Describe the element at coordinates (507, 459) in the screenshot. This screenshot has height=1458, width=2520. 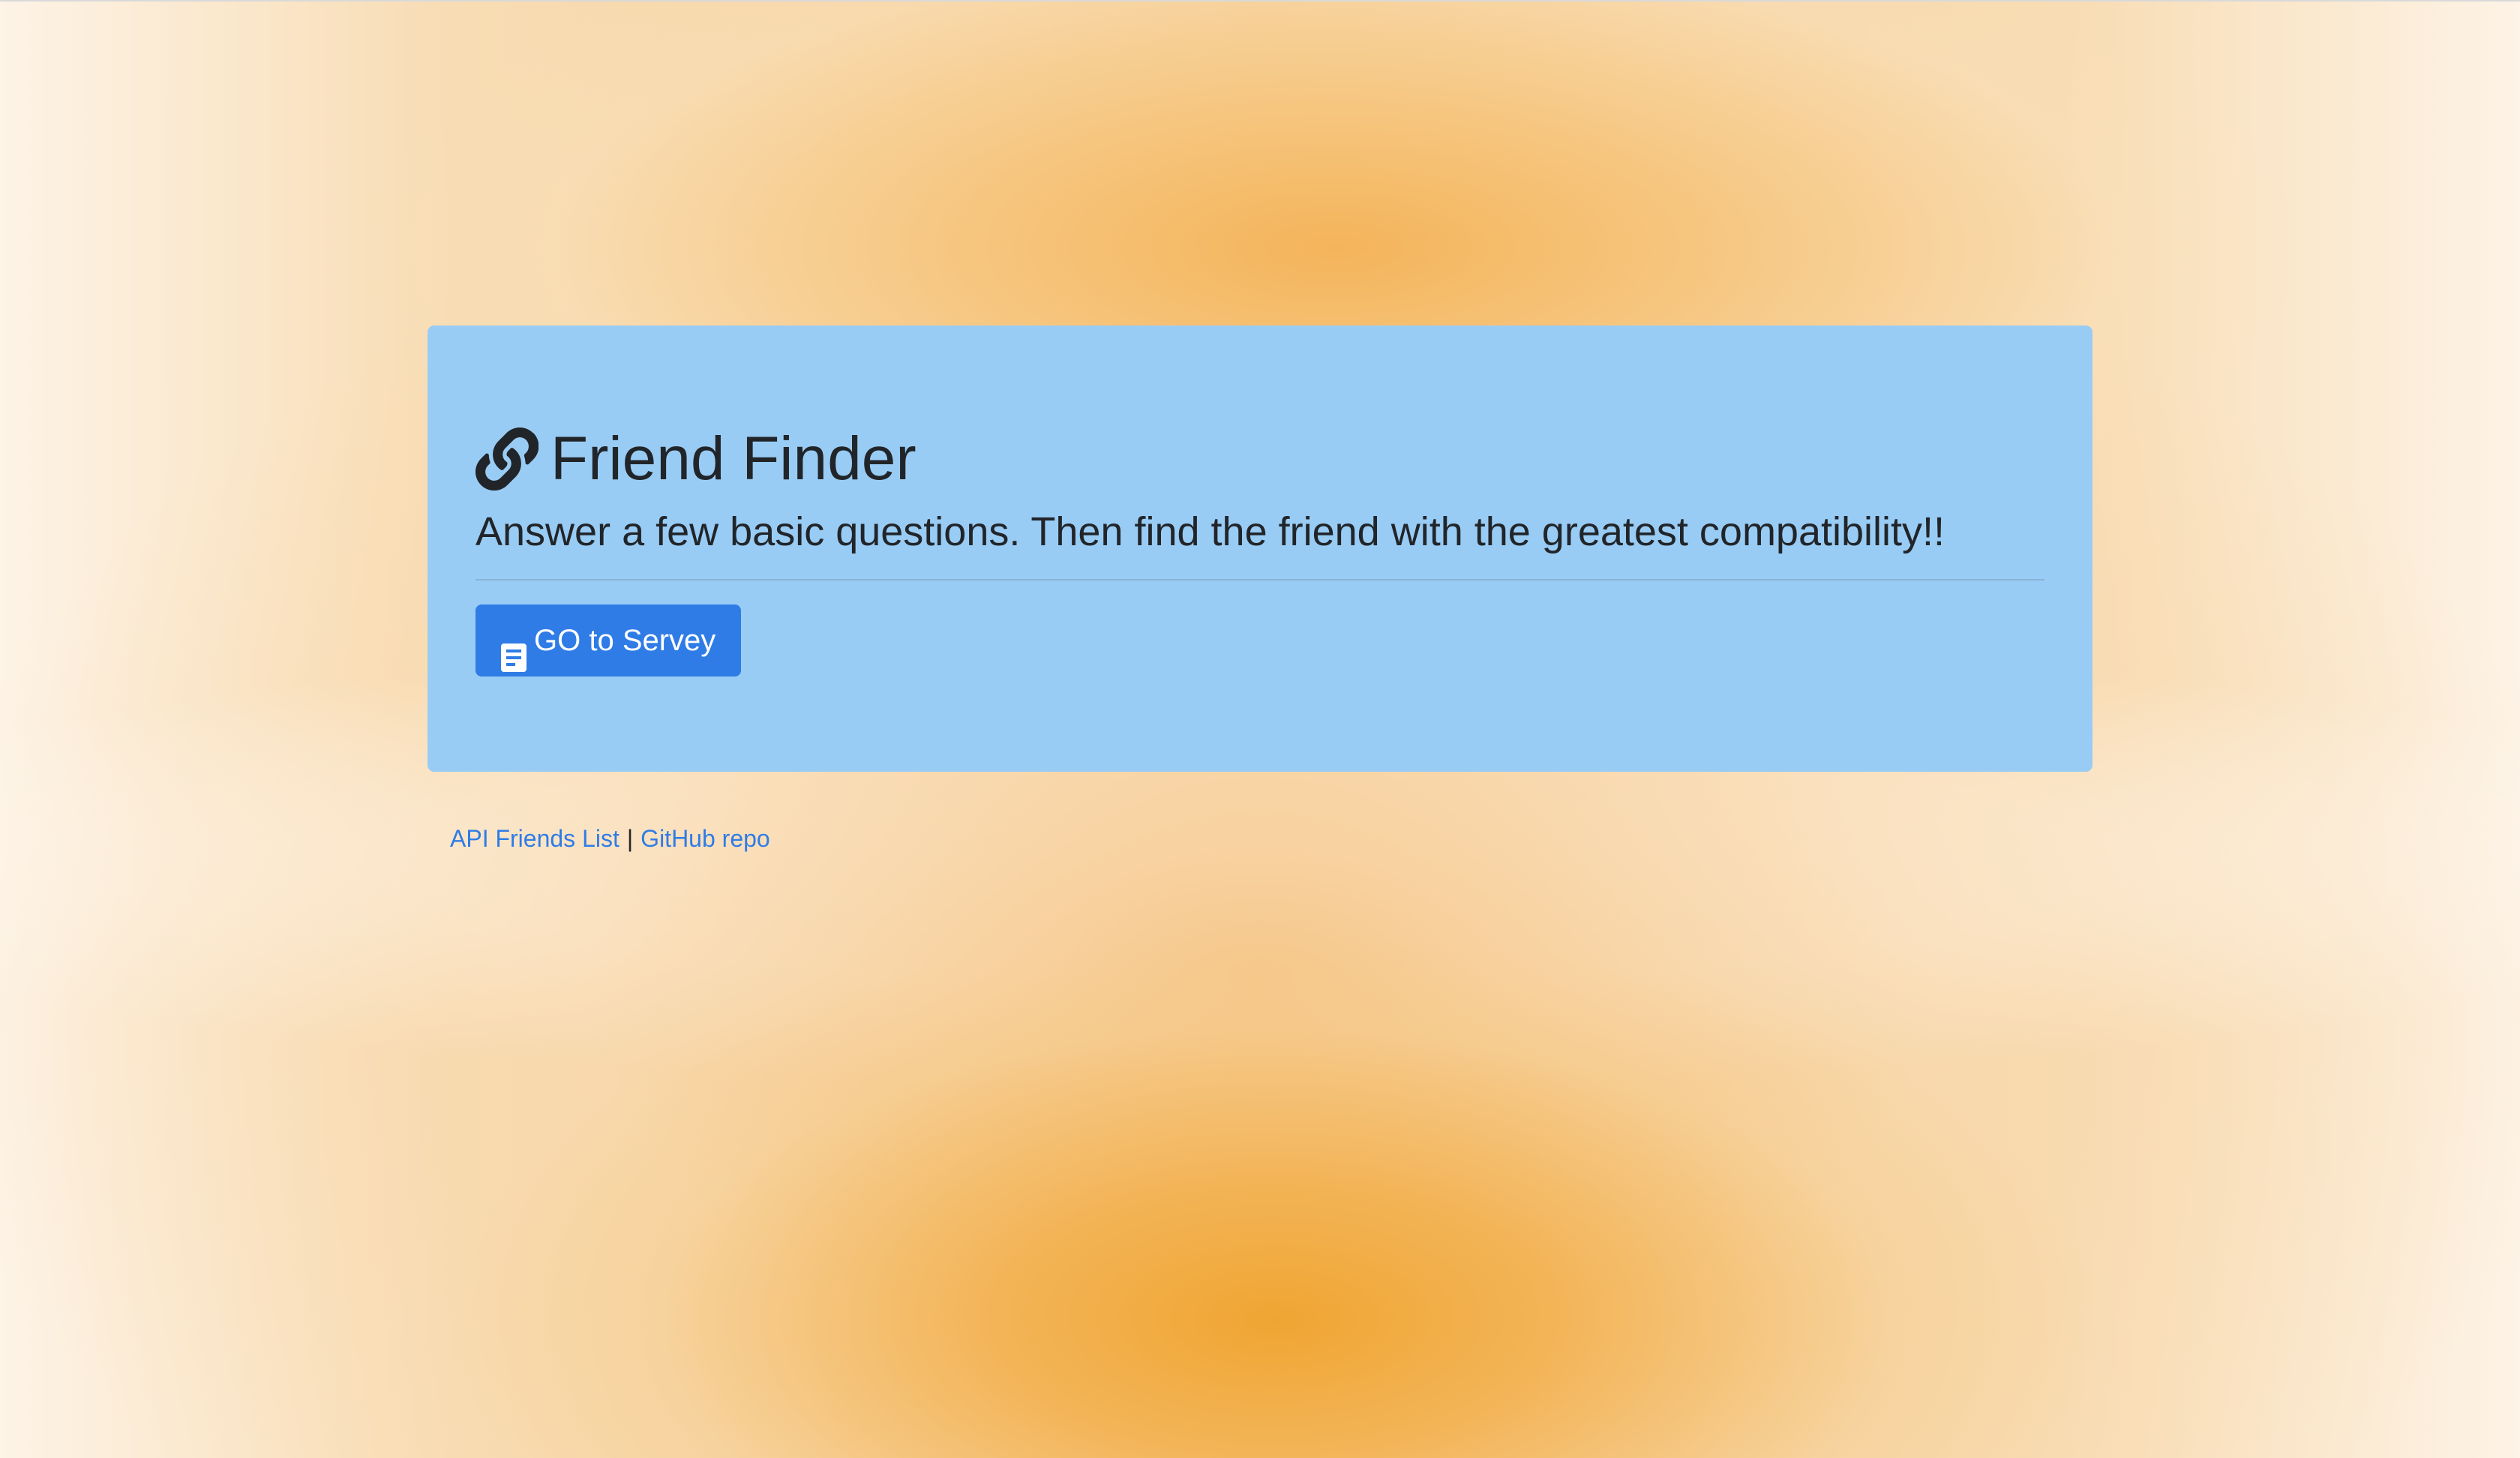
I see `link-icon` at that location.